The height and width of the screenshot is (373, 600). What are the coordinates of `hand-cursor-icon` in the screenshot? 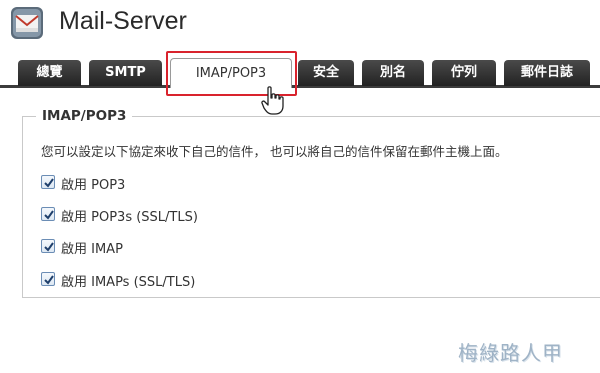 It's located at (272, 100).